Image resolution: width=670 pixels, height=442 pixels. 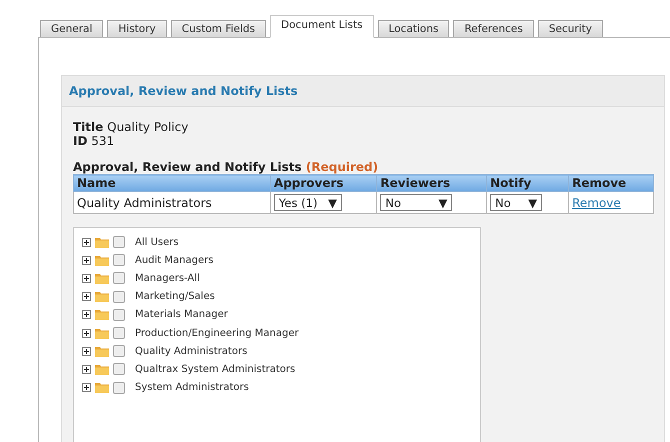 I want to click on tab: Security, so click(x=570, y=28).